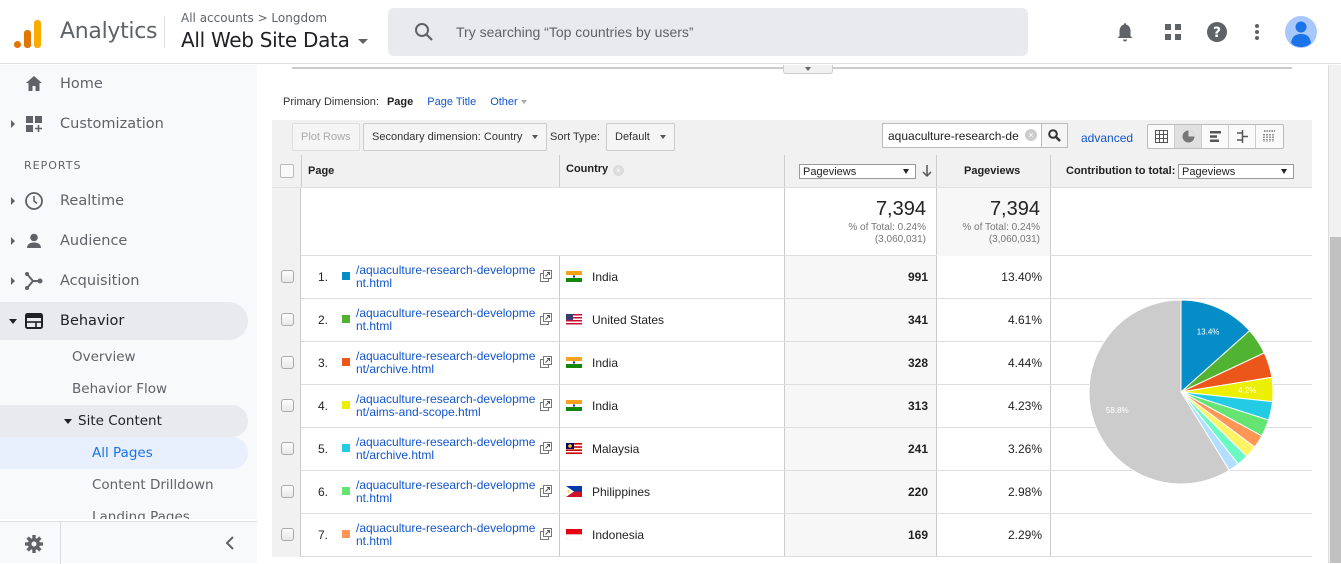  Describe the element at coordinates (53, 165) in the screenshot. I see `reports-section-label: REPORTS` at that location.